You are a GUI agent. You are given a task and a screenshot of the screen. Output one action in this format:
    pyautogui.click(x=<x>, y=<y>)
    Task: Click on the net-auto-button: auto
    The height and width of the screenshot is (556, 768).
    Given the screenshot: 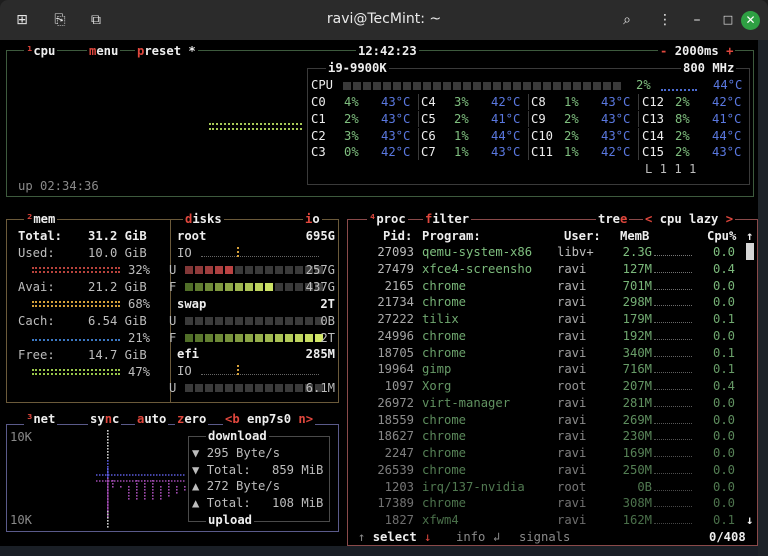 What is the action you would take?
    pyautogui.click(x=152, y=419)
    